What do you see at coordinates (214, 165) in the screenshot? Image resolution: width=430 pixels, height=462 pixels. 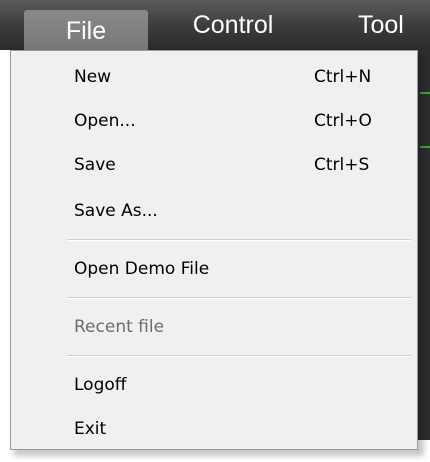 I see `menu-item-save: Save Ctrl+S` at bounding box center [214, 165].